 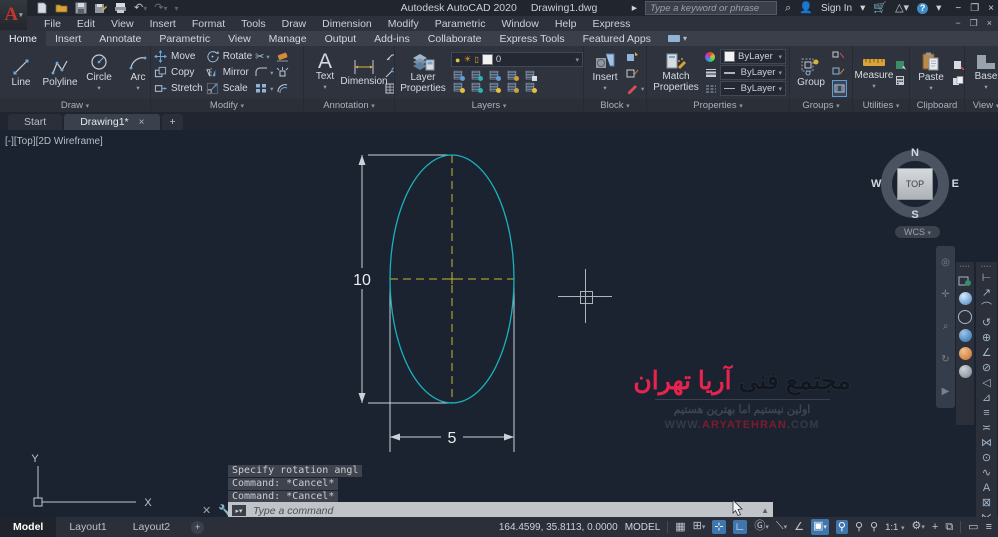 I want to click on shaded-view-icon, so click(x=965, y=298).